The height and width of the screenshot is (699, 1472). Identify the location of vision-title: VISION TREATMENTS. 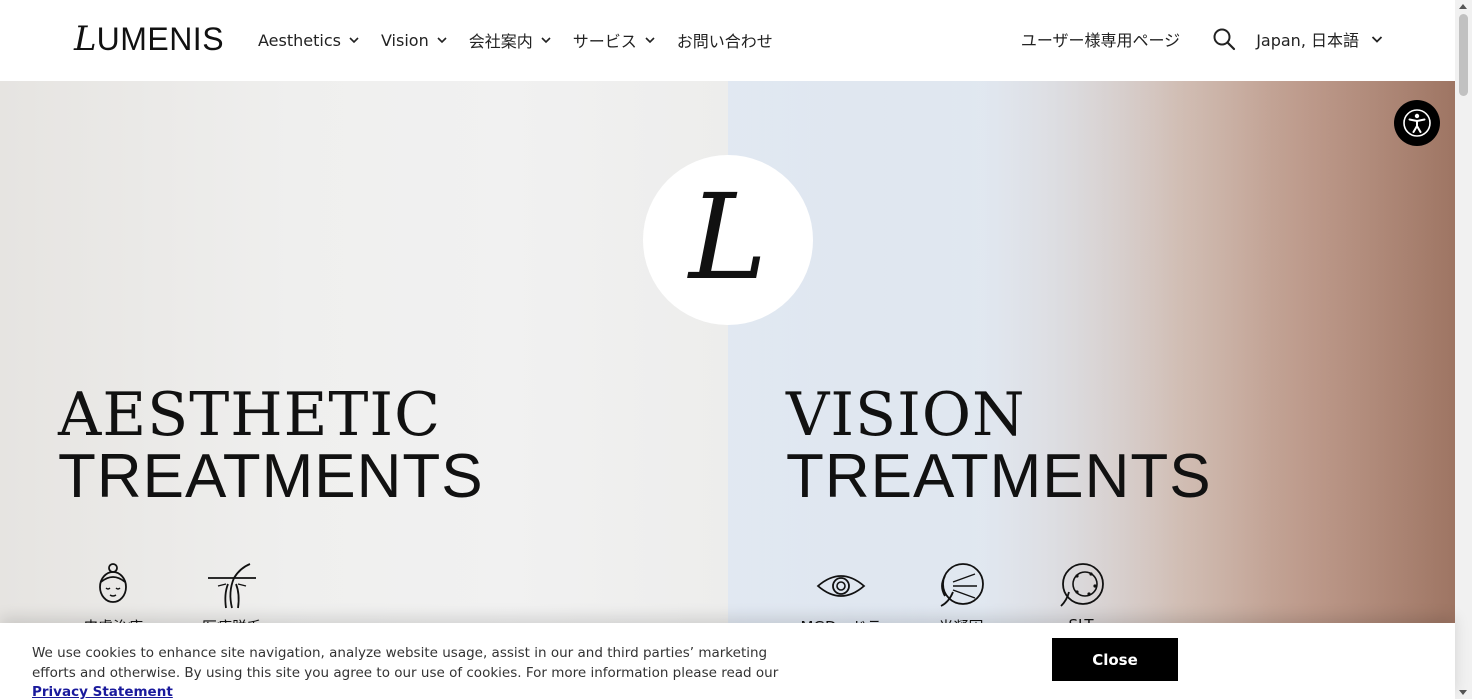
(999, 446).